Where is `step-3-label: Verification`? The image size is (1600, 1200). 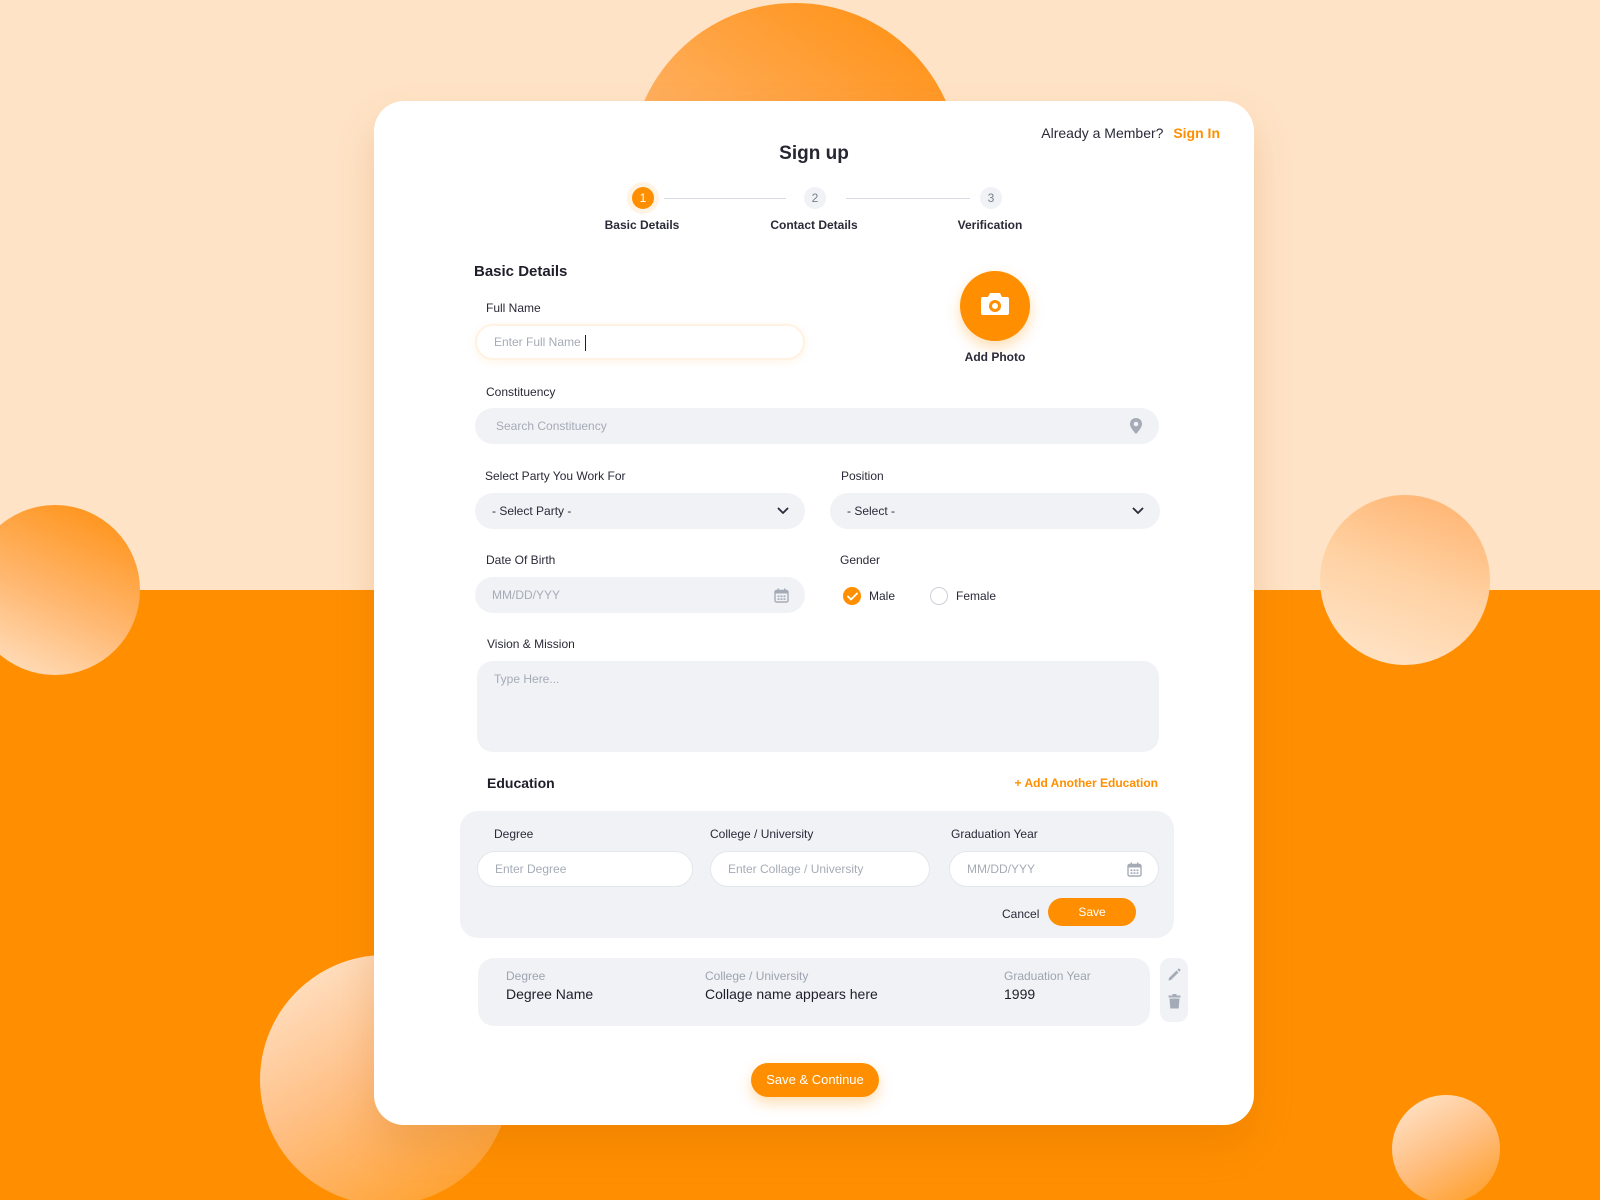 step-3-label: Verification is located at coordinates (990, 225).